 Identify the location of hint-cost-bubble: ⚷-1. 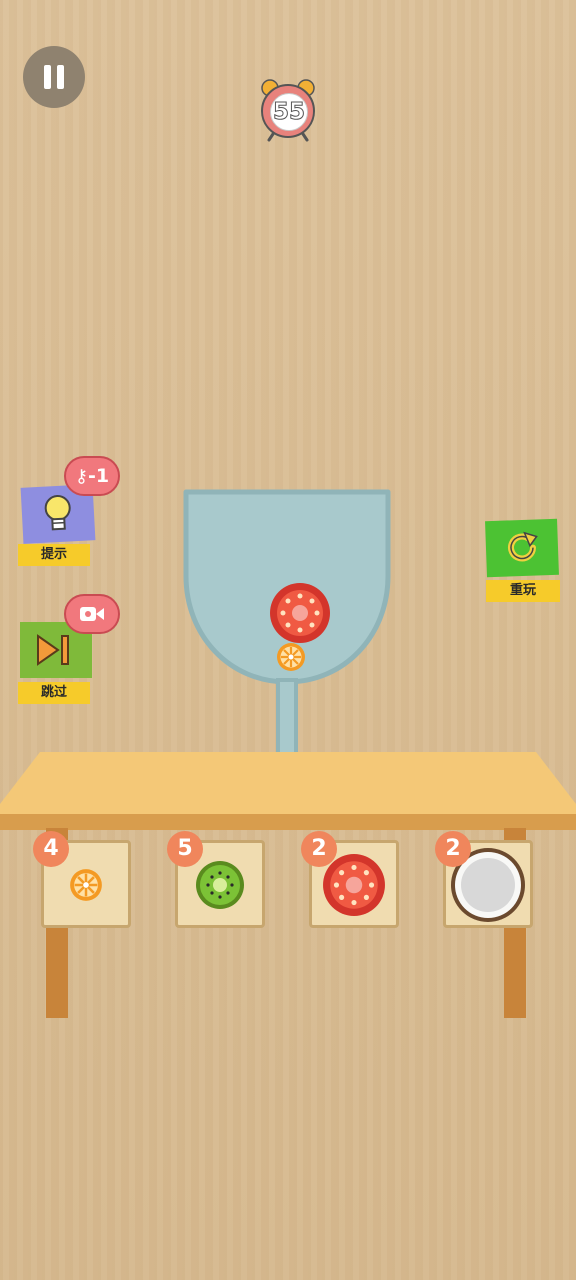
(92, 476).